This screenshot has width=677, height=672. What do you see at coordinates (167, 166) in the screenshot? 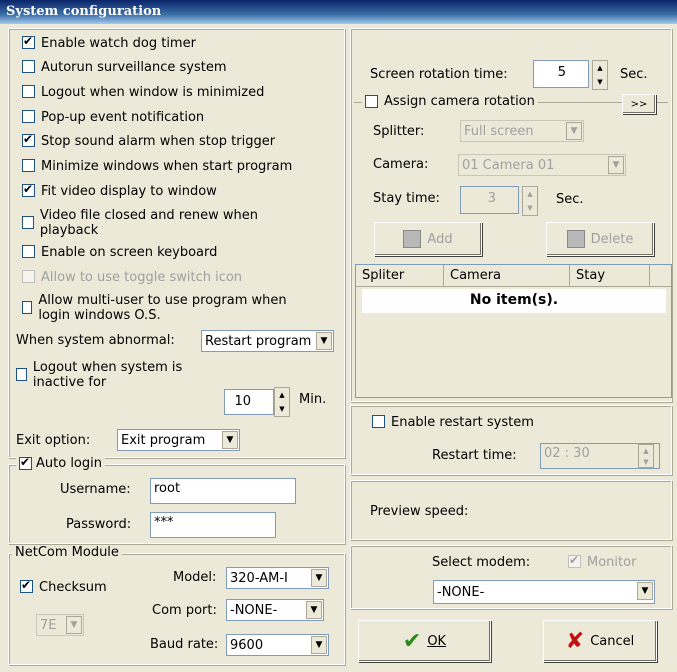
I see `option-label: Minimize windows when start program` at bounding box center [167, 166].